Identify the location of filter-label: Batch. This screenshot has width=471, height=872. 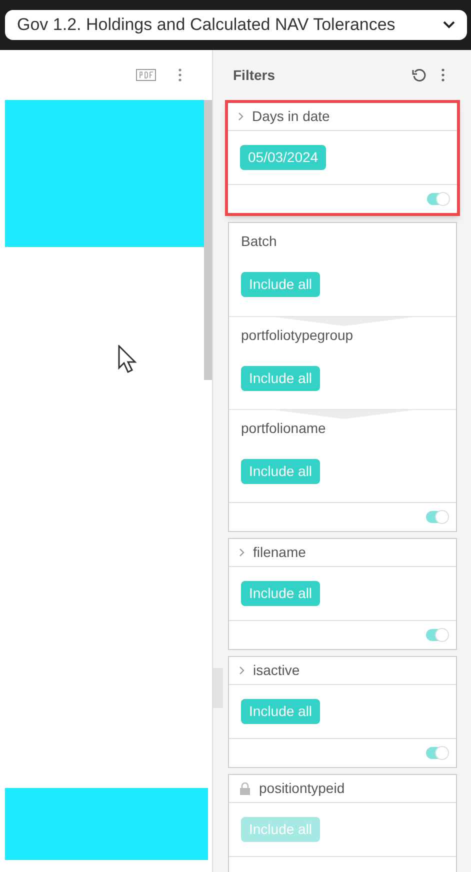
(259, 241).